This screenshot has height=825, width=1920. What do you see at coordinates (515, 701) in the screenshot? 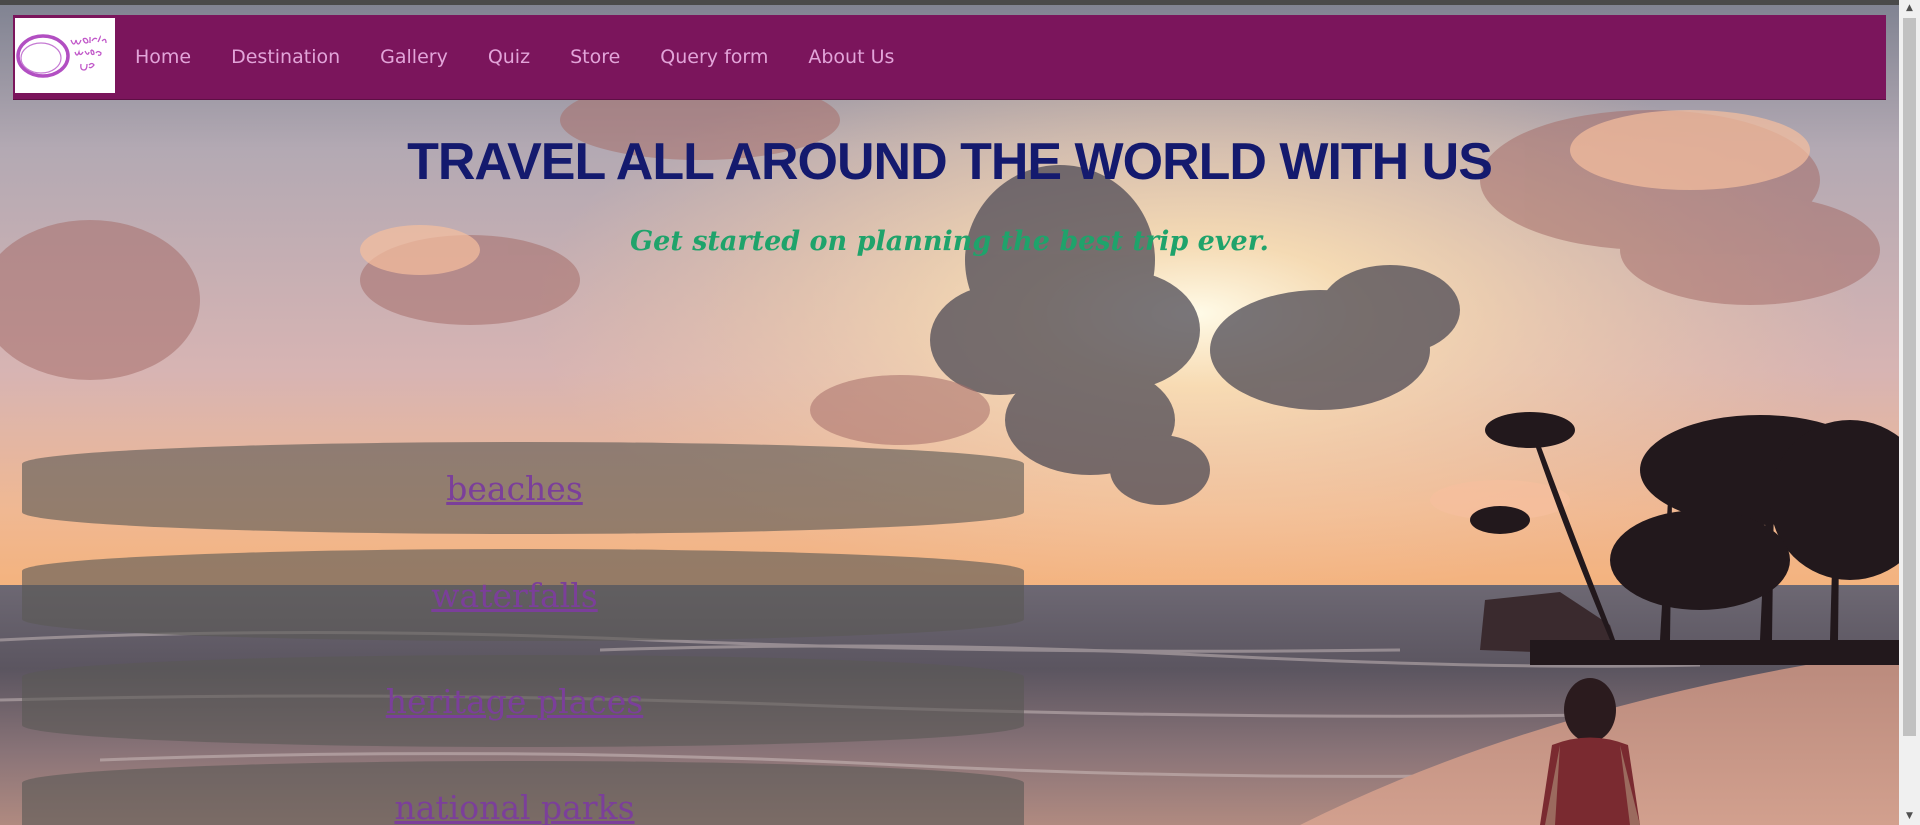
I see `category-link-heritage-places: heritage places` at bounding box center [515, 701].